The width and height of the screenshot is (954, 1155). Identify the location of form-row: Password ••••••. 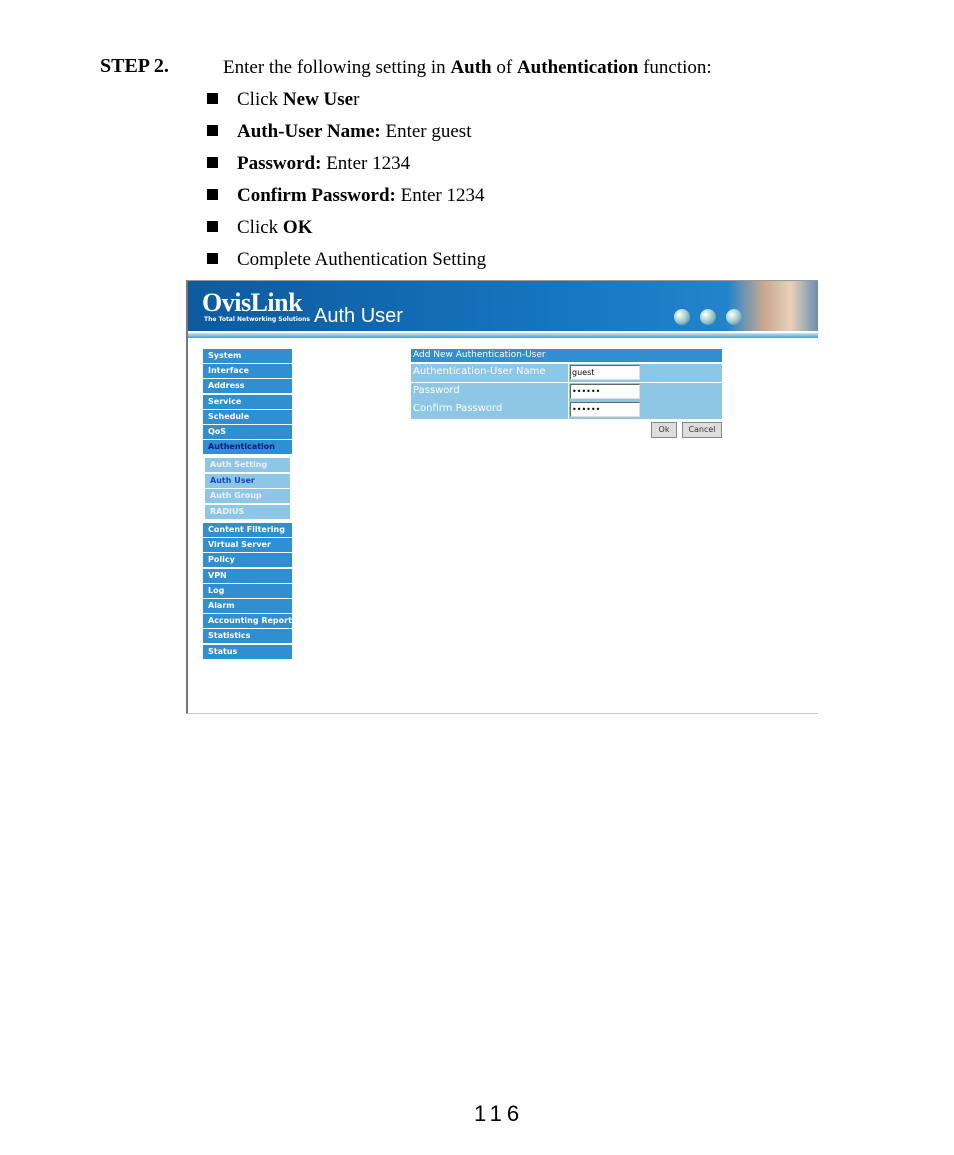
(566, 391).